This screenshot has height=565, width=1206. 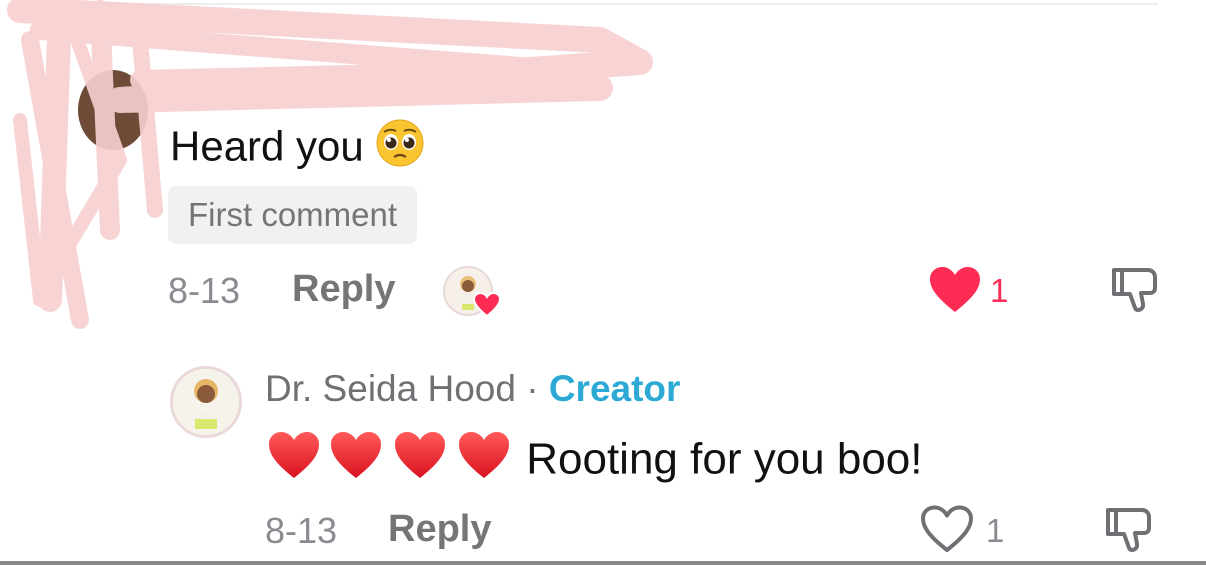 I want to click on like-count: 1, so click(x=999, y=290).